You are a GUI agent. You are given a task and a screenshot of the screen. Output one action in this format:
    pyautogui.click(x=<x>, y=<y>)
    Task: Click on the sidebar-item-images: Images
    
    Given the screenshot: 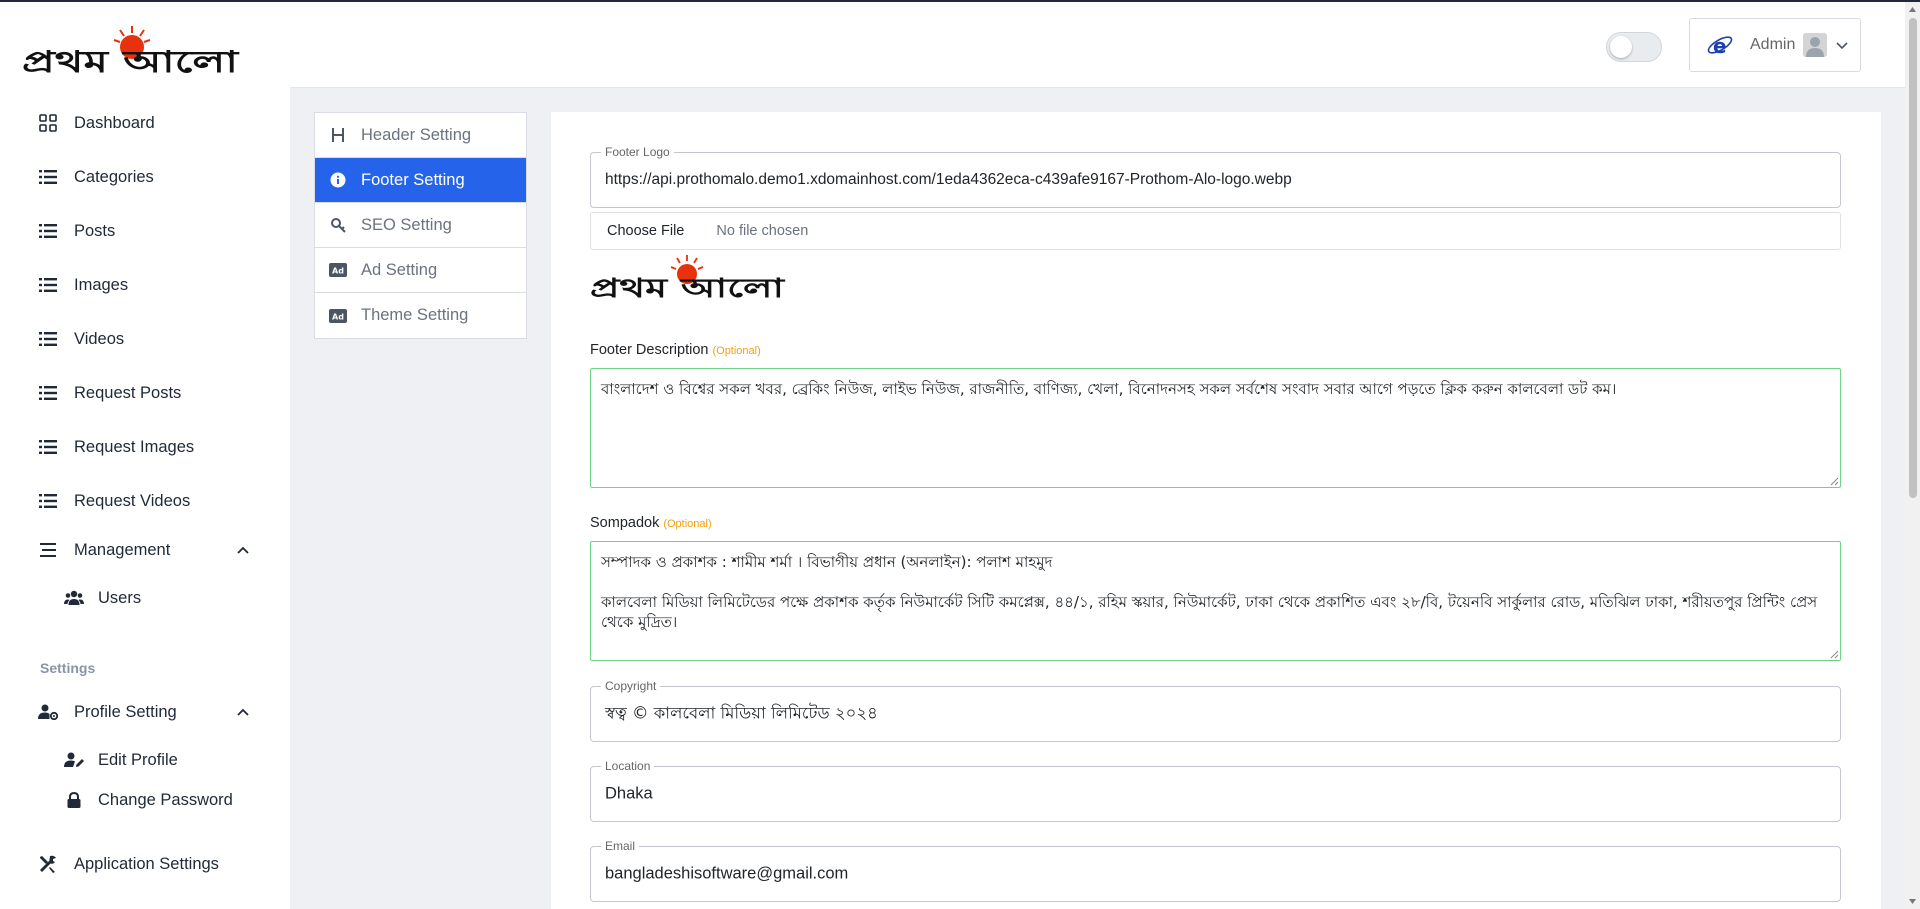 What is the action you would take?
    pyautogui.click(x=83, y=285)
    